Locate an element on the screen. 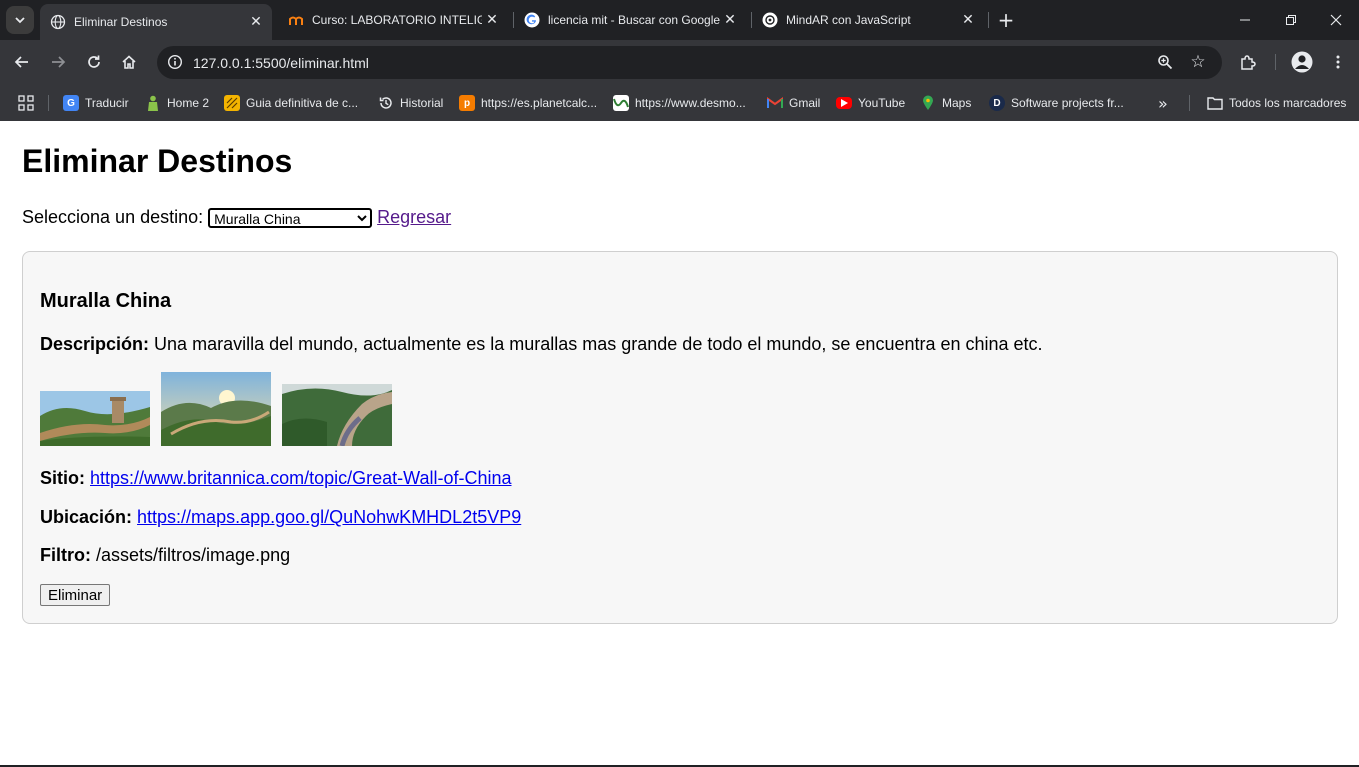  reload-icon is located at coordinates (94, 61).